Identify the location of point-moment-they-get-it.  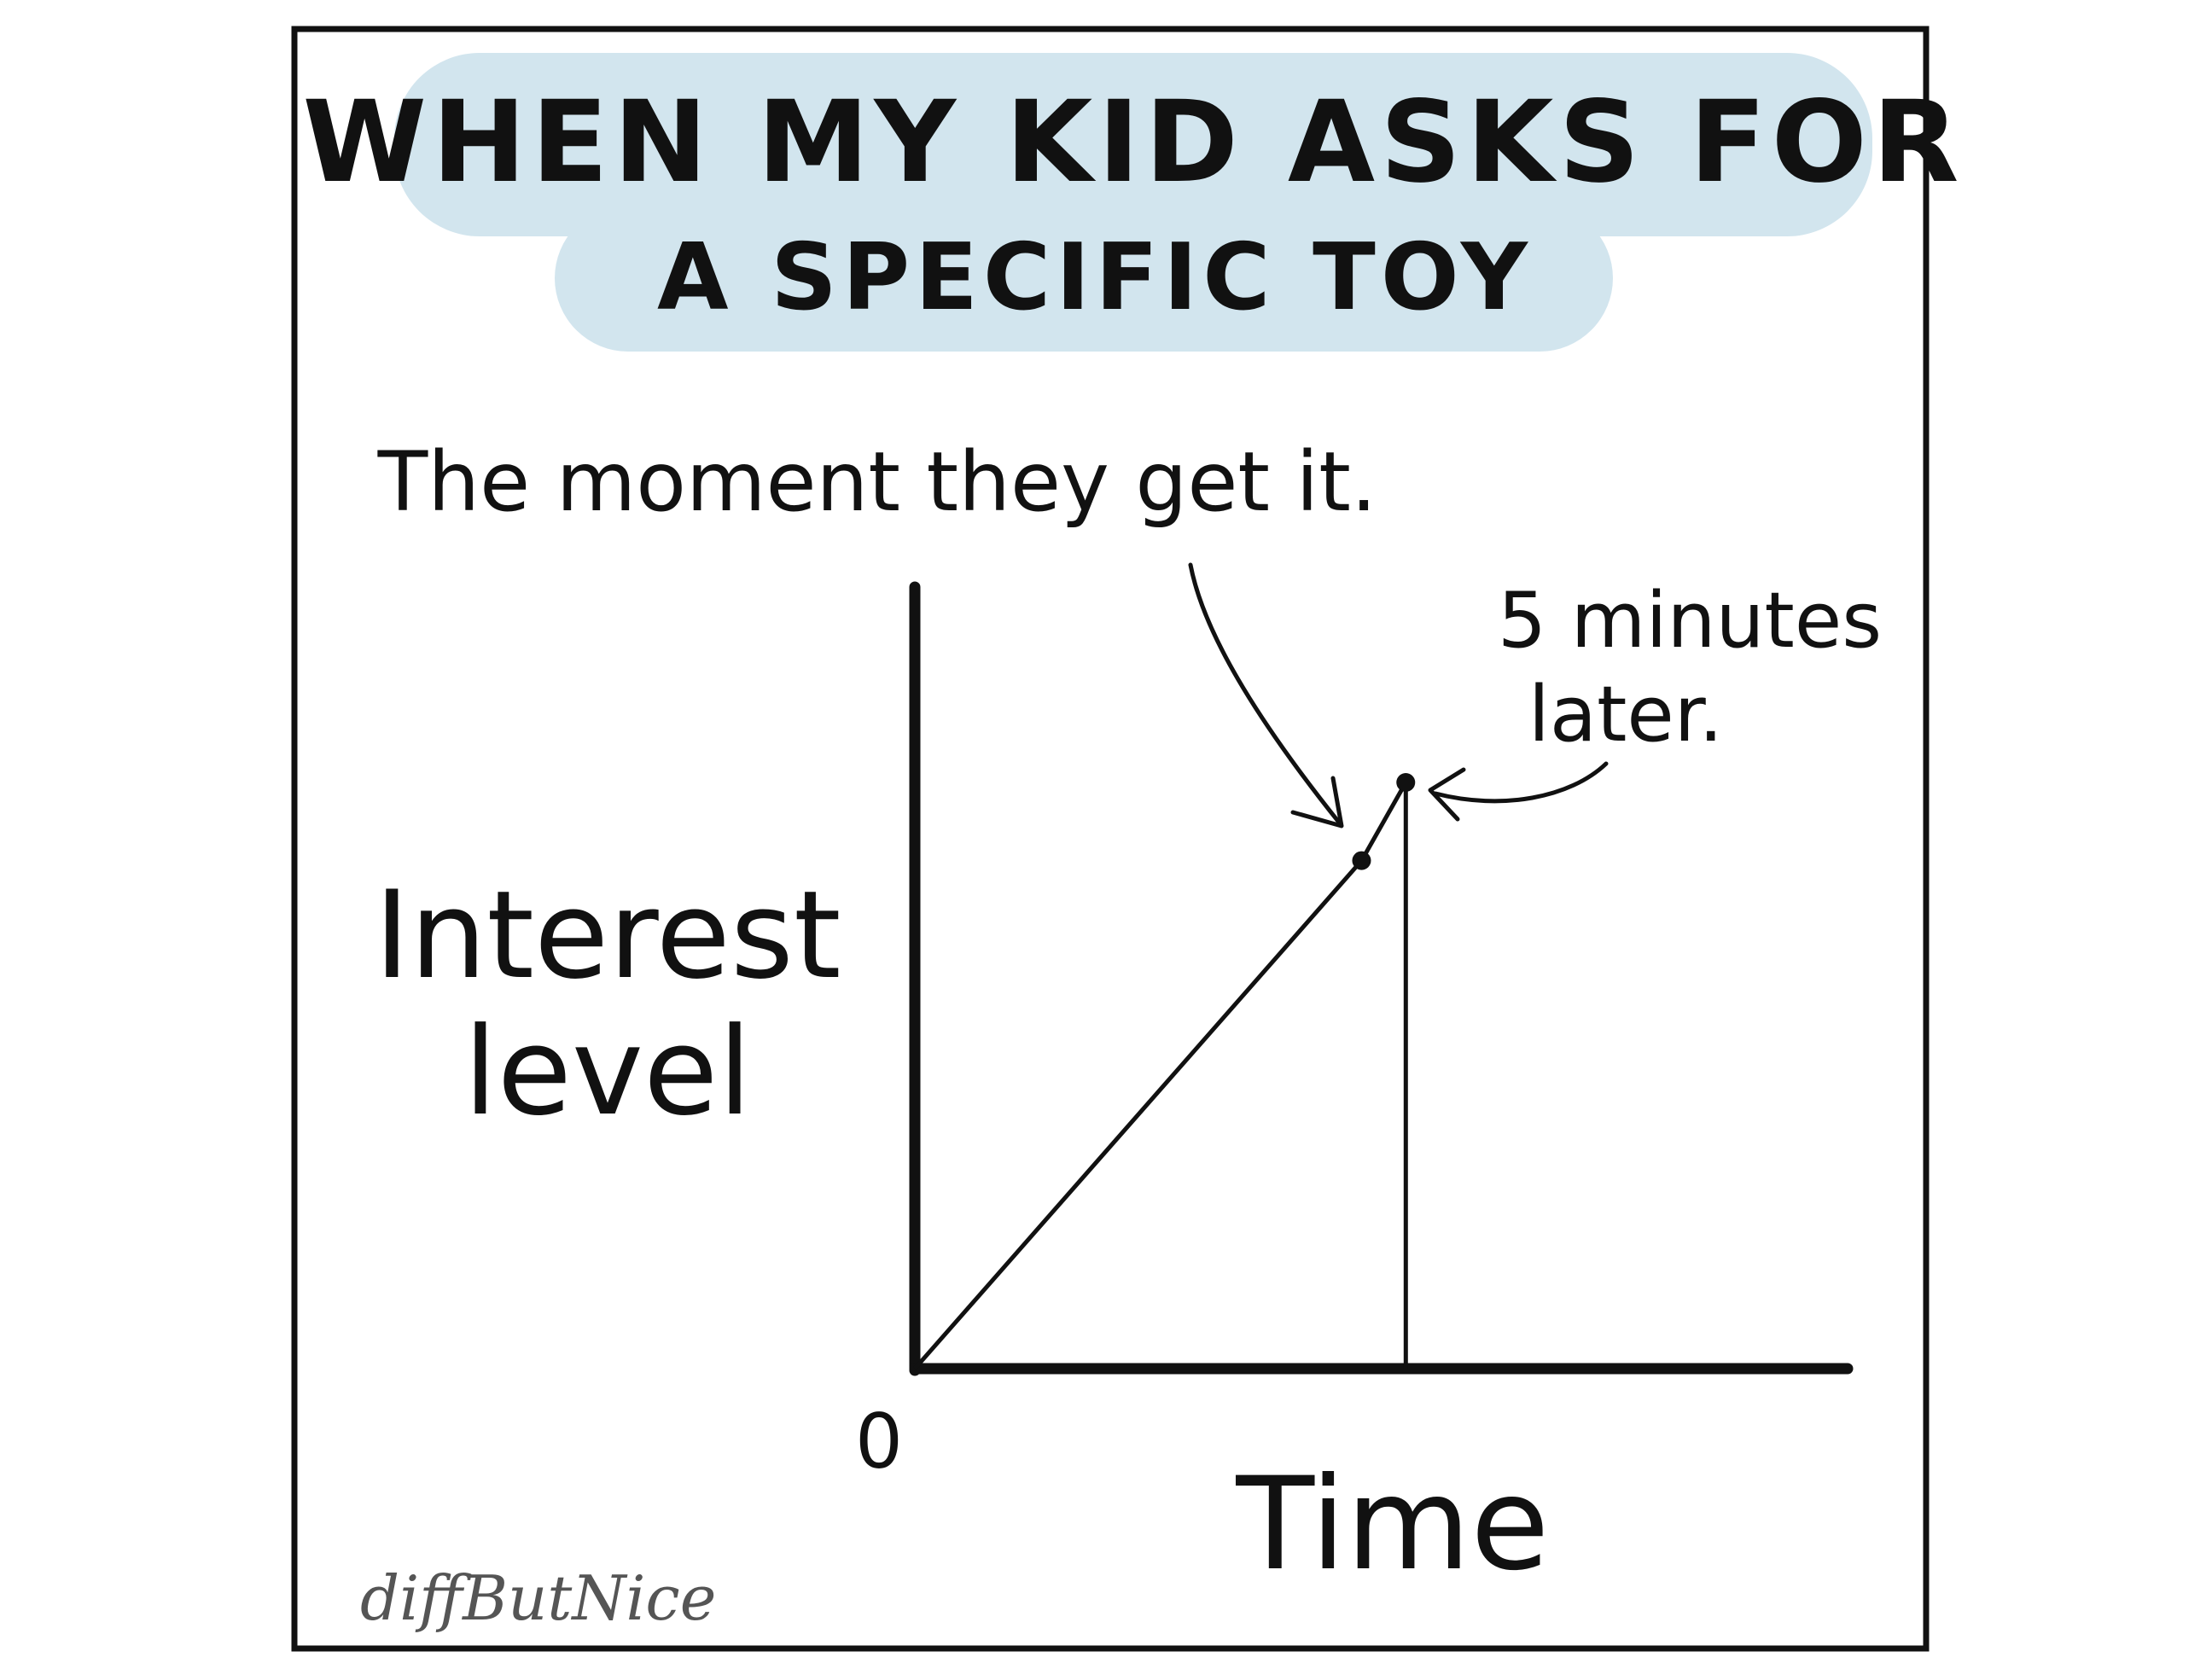
(1361, 860).